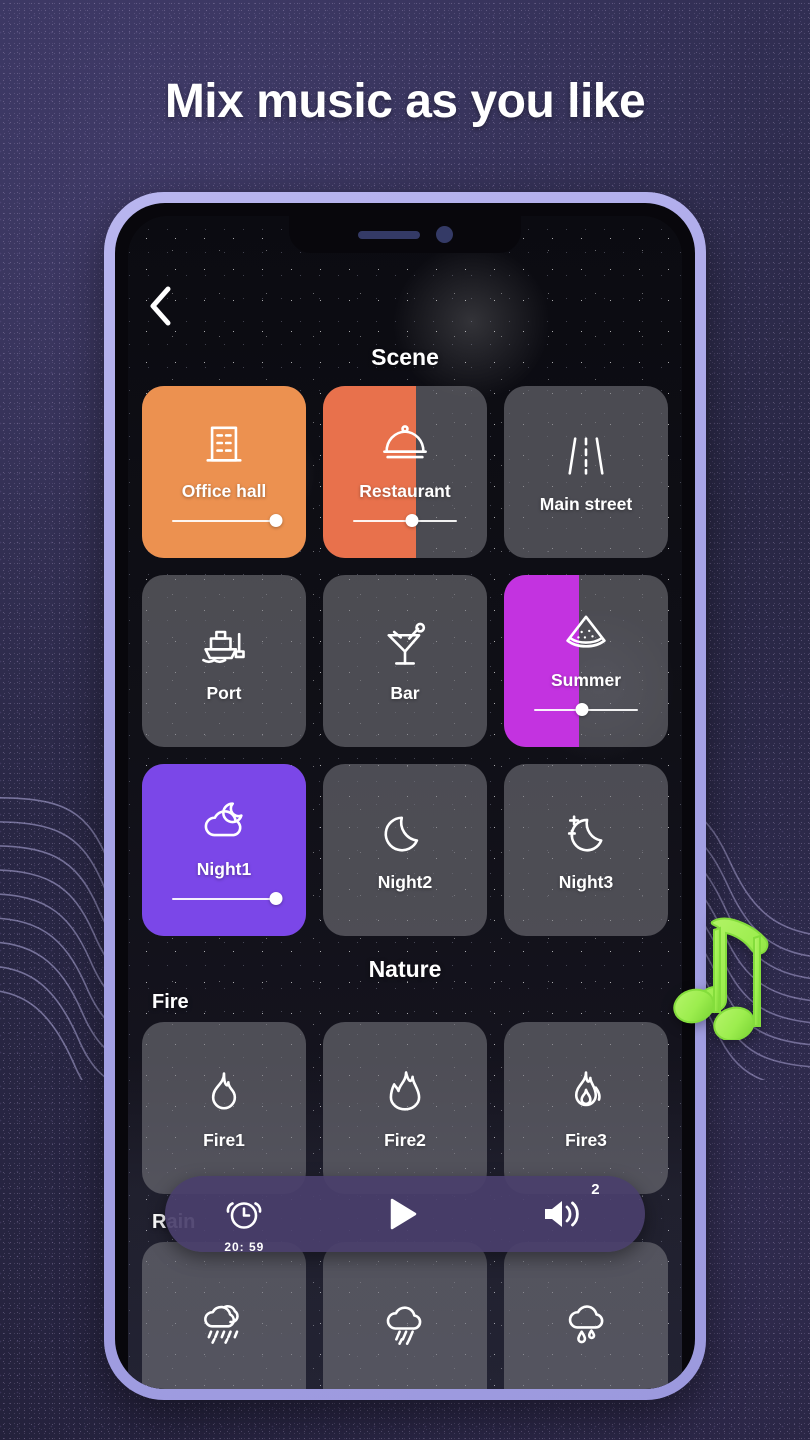 Image resolution: width=810 pixels, height=1440 pixels. Describe the element at coordinates (721, 978) in the screenshot. I see `music-note-icon` at that location.